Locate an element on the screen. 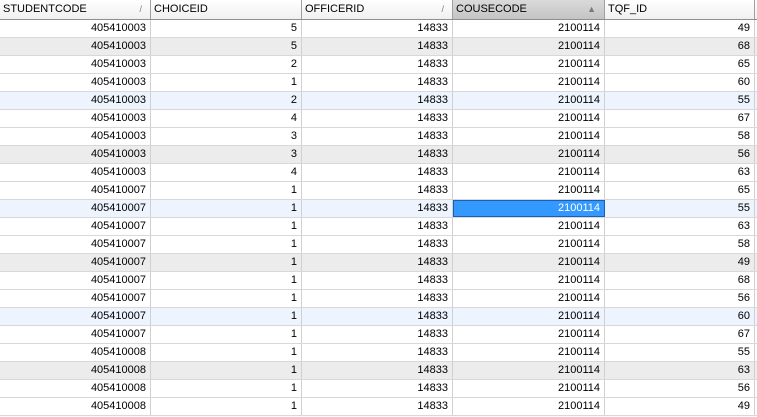 The width and height of the screenshot is (757, 417). table-row: 405410003 1 14833 2100114 60 is located at coordinates (378, 83).